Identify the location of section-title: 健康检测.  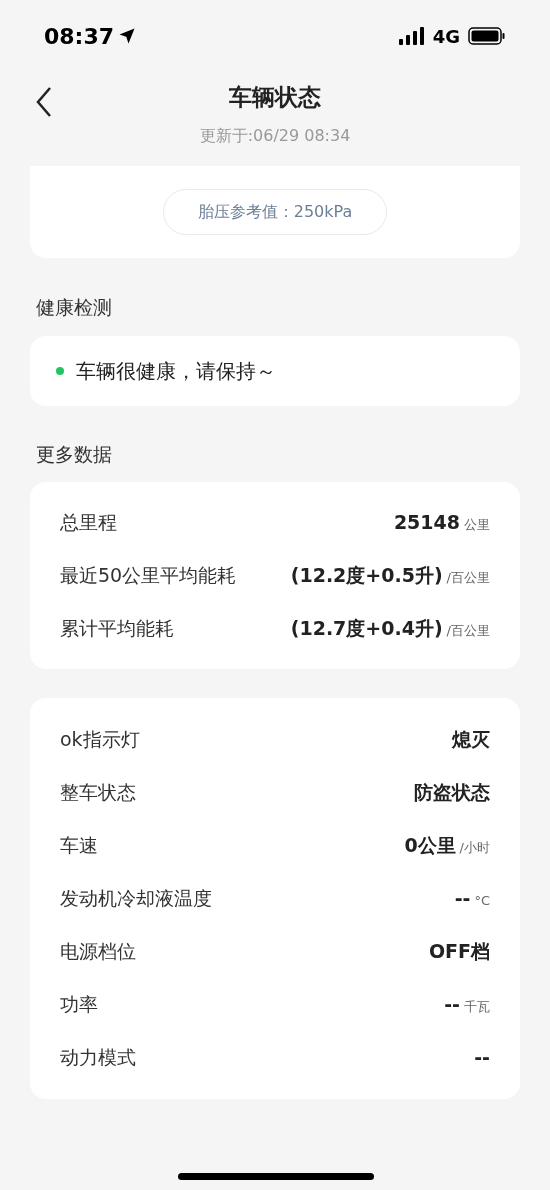
(74, 307).